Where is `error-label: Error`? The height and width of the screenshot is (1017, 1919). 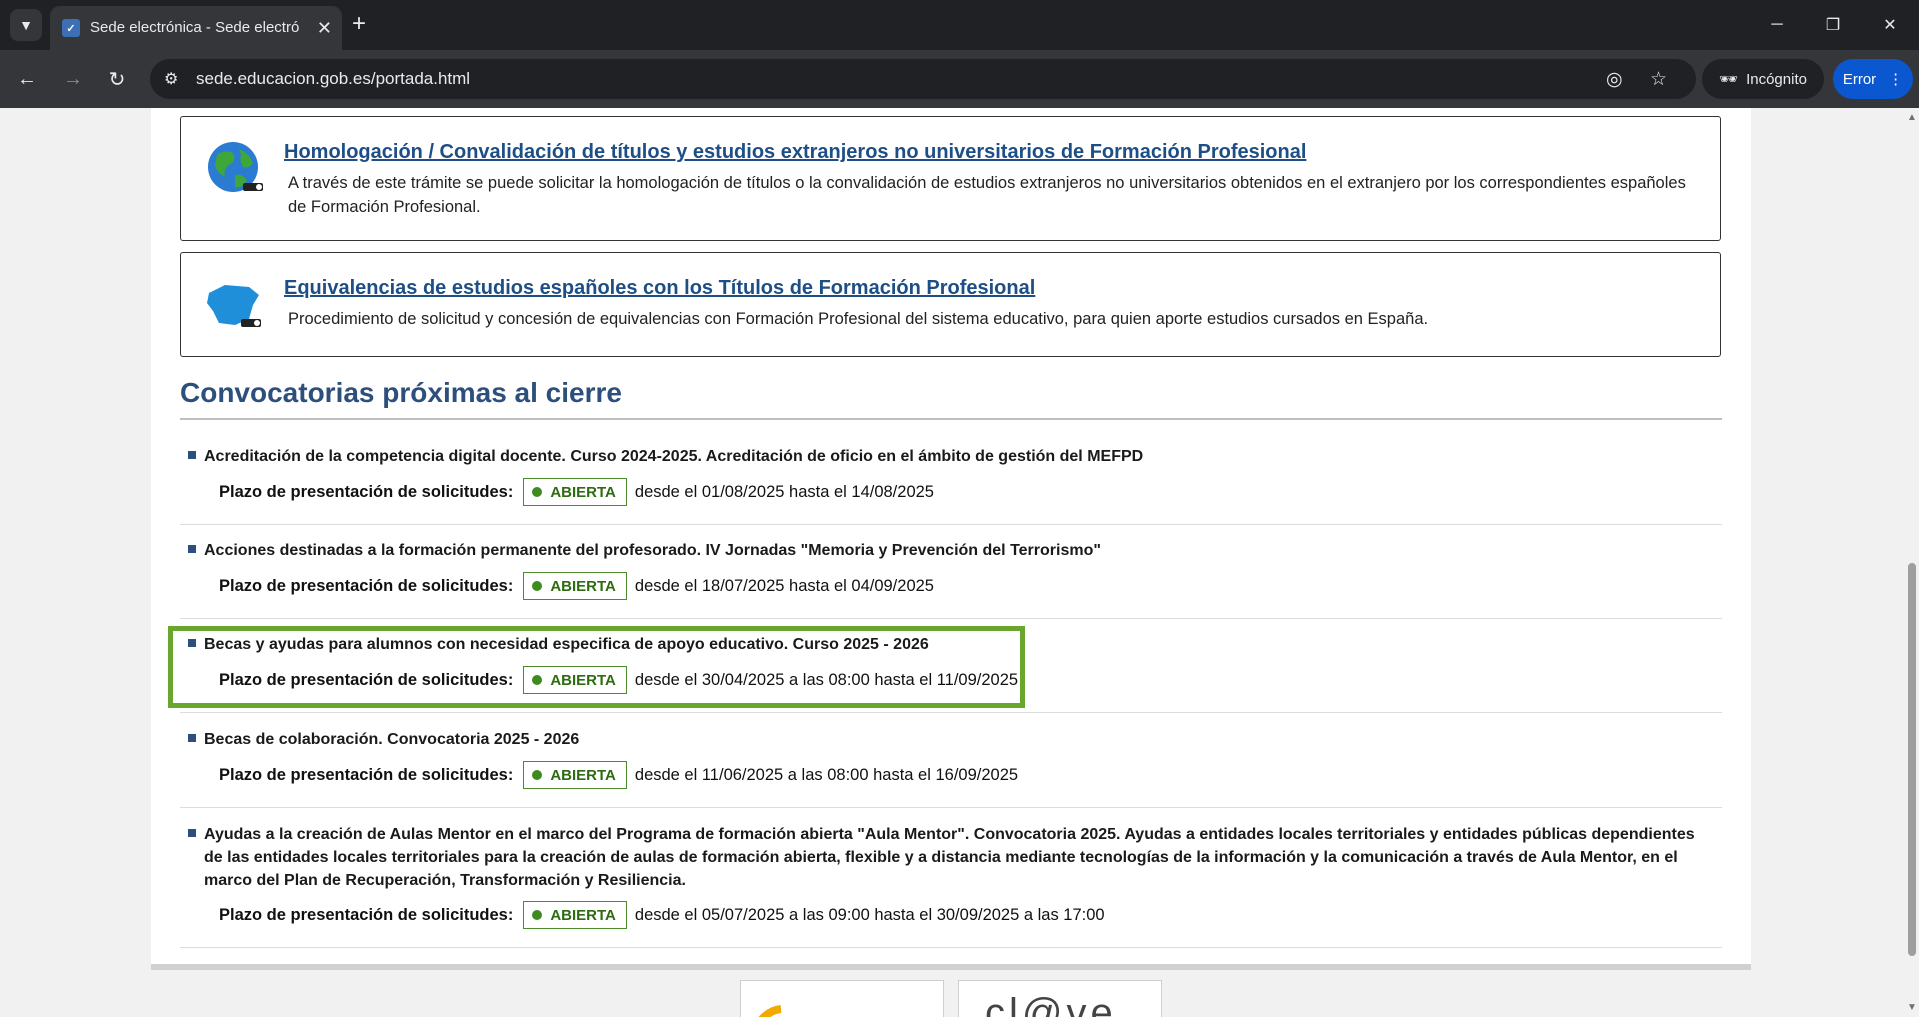
error-label: Error is located at coordinates (1859, 79).